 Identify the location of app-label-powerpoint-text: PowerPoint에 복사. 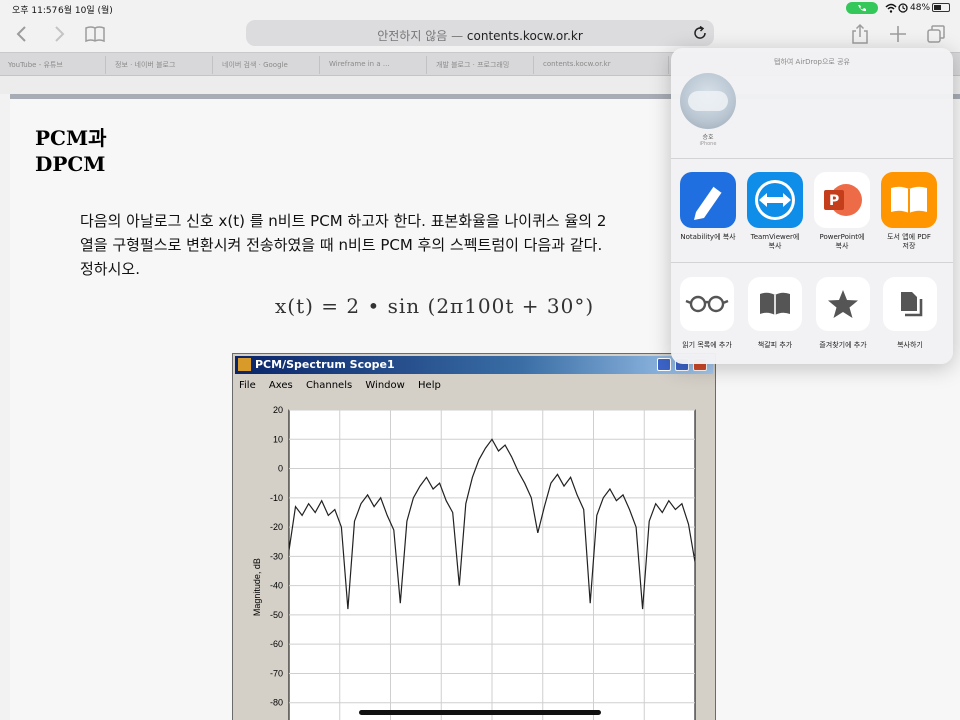
(842, 241).